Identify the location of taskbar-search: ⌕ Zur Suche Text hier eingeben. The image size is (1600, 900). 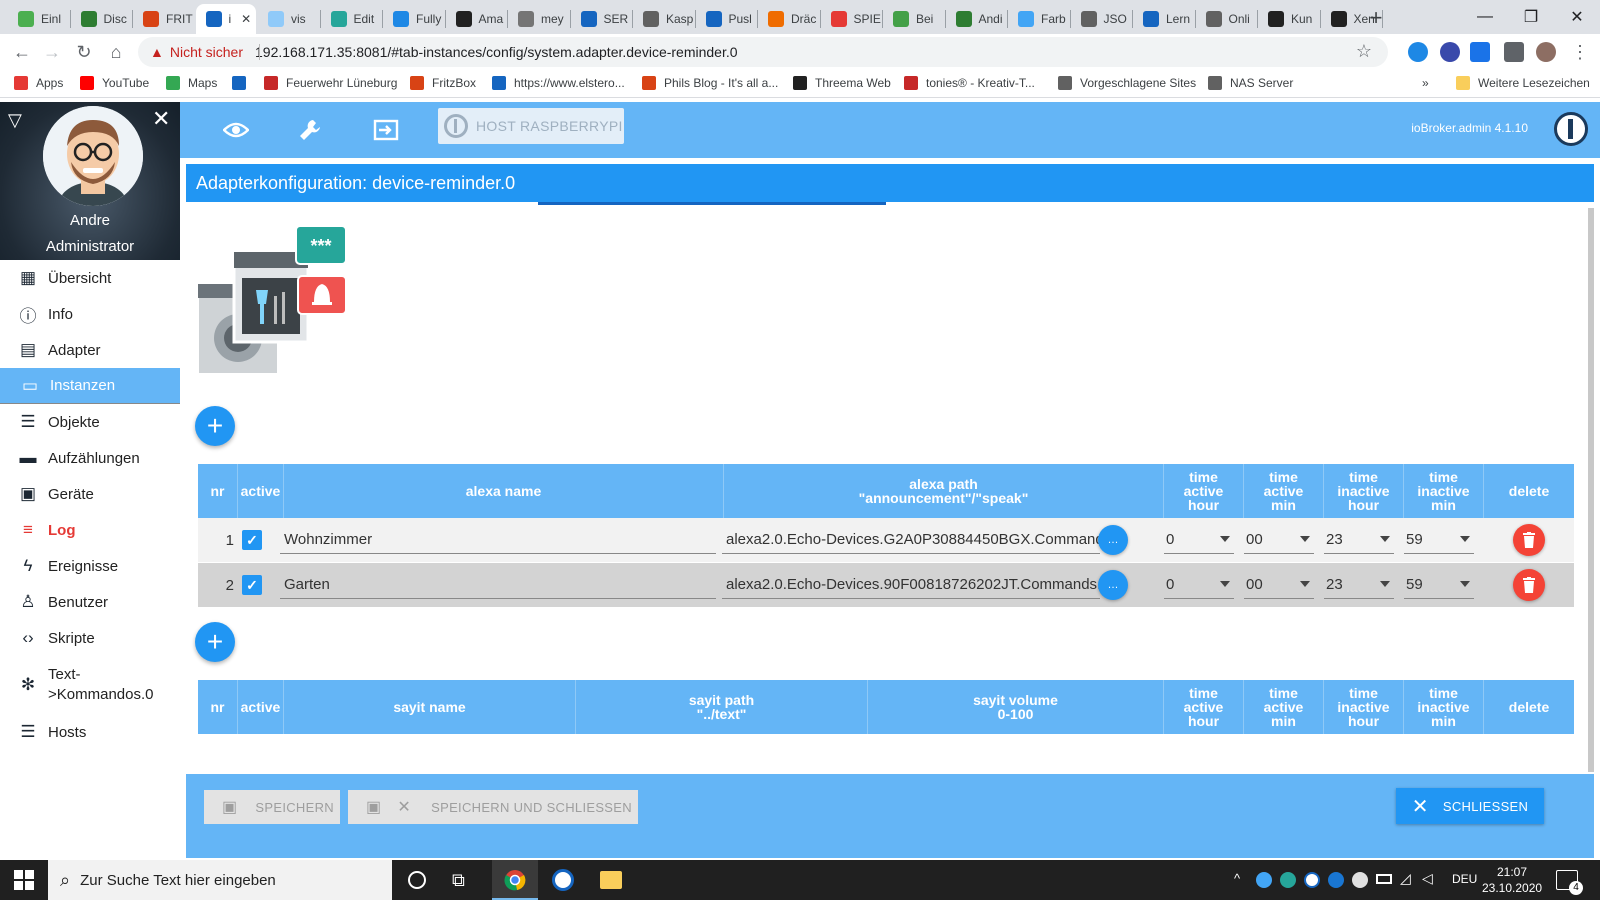
(220, 880).